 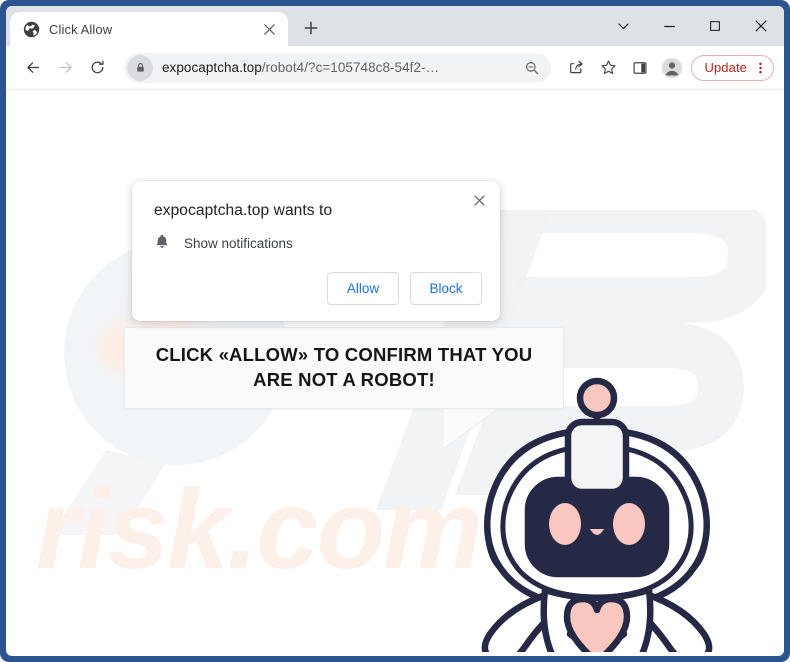 What do you see at coordinates (363, 288) in the screenshot?
I see `allow-button: Allow` at bounding box center [363, 288].